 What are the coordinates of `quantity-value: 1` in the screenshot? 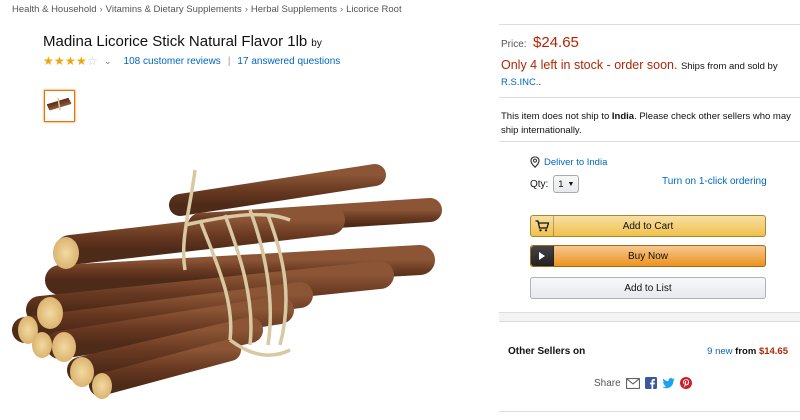 It's located at (561, 184).